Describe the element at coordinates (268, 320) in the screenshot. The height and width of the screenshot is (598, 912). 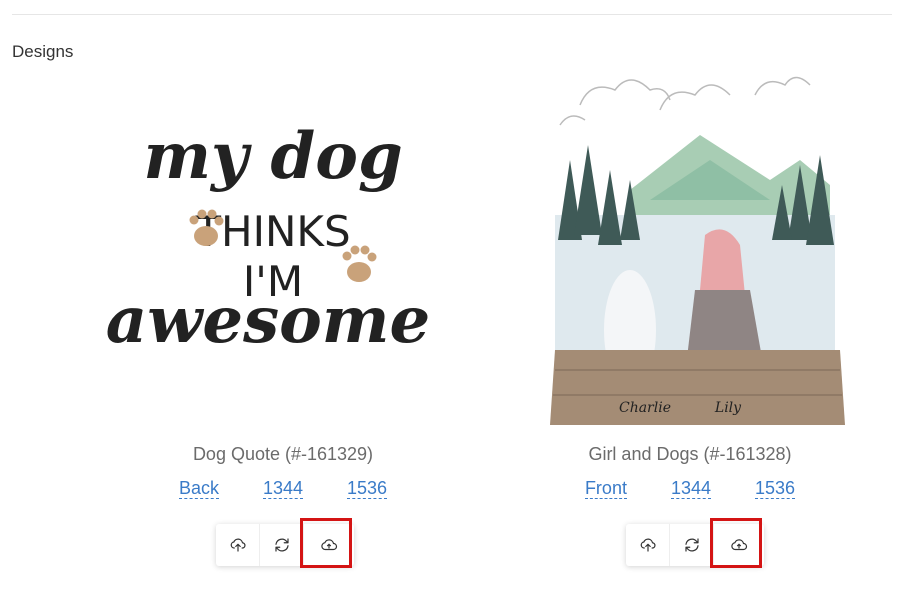
I see `artwork-text-line4: awesome` at that location.